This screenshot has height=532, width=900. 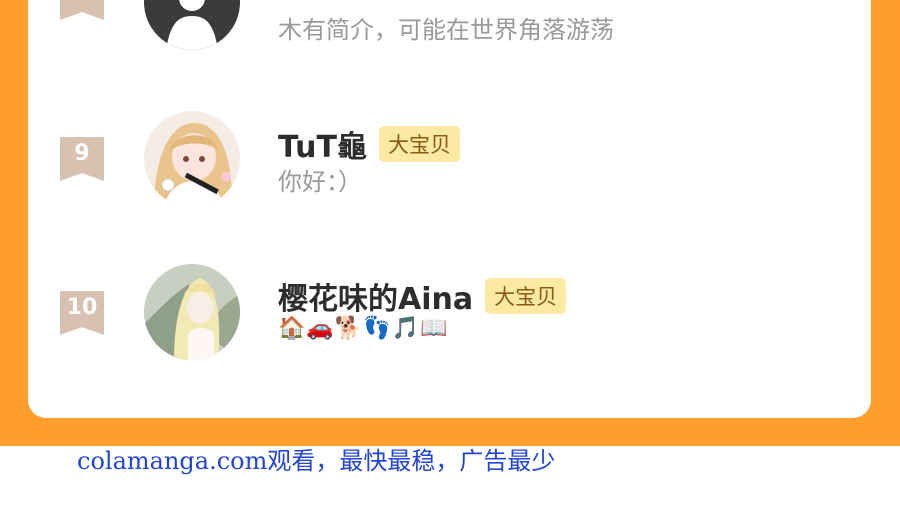 I want to click on user-bio: 木有简介，可能在世界角落游荡, so click(x=446, y=30).